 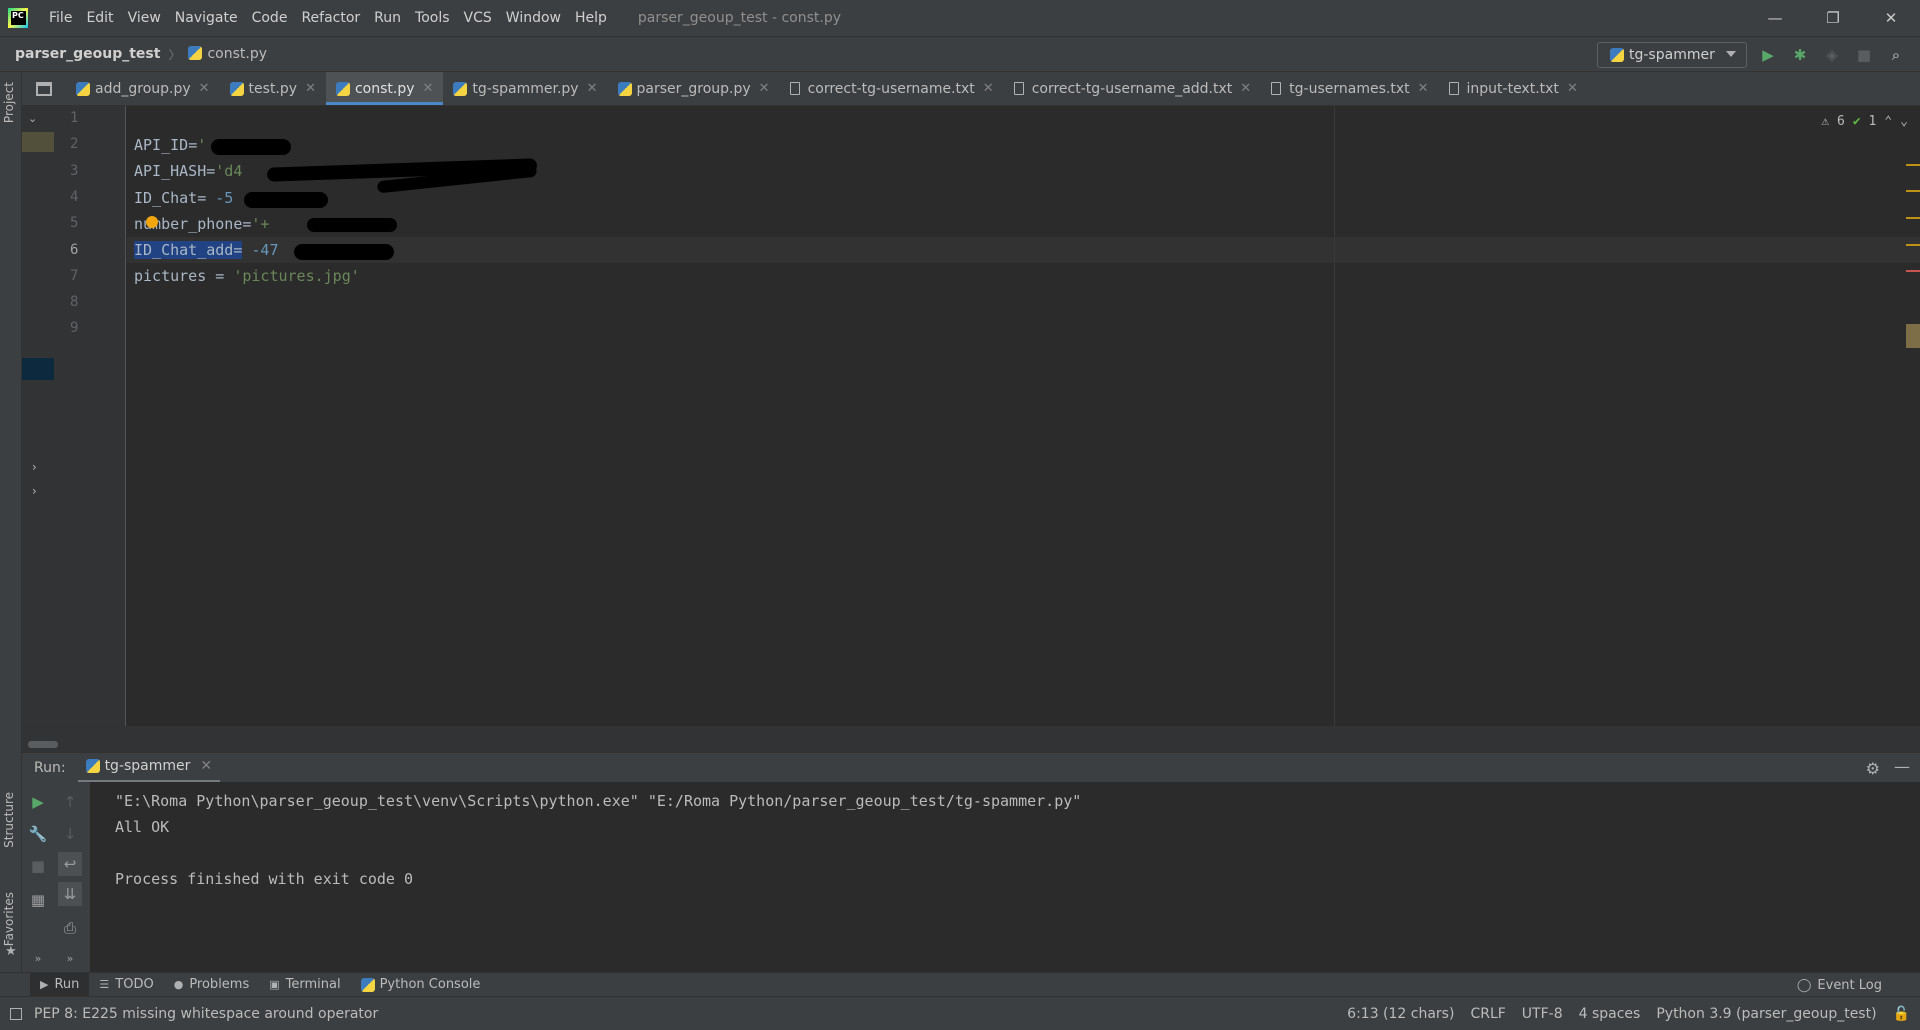 I want to click on run-configuration-select: tg-spammer, so click(x=1672, y=55).